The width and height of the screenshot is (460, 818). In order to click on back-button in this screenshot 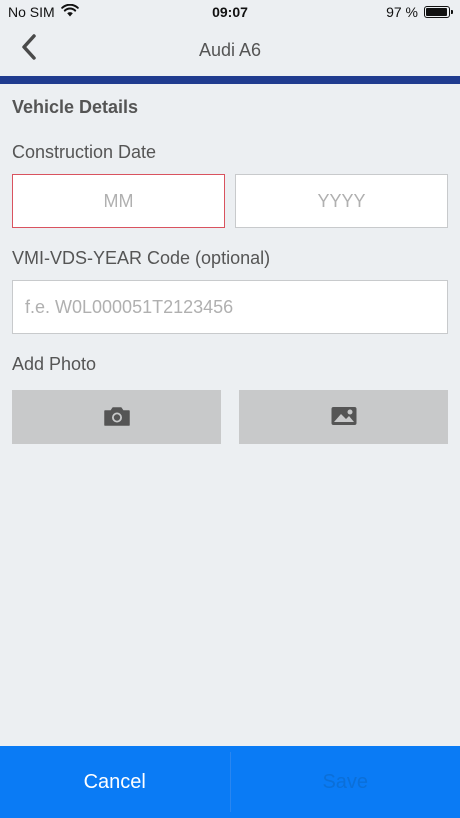, I will do `click(29, 49)`.